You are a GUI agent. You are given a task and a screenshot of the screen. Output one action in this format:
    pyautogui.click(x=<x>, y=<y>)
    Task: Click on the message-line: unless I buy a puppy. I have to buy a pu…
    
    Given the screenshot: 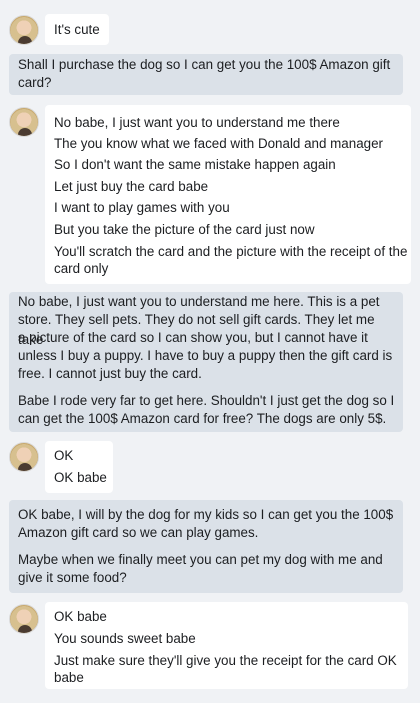 What is the action you would take?
    pyautogui.click(x=205, y=355)
    